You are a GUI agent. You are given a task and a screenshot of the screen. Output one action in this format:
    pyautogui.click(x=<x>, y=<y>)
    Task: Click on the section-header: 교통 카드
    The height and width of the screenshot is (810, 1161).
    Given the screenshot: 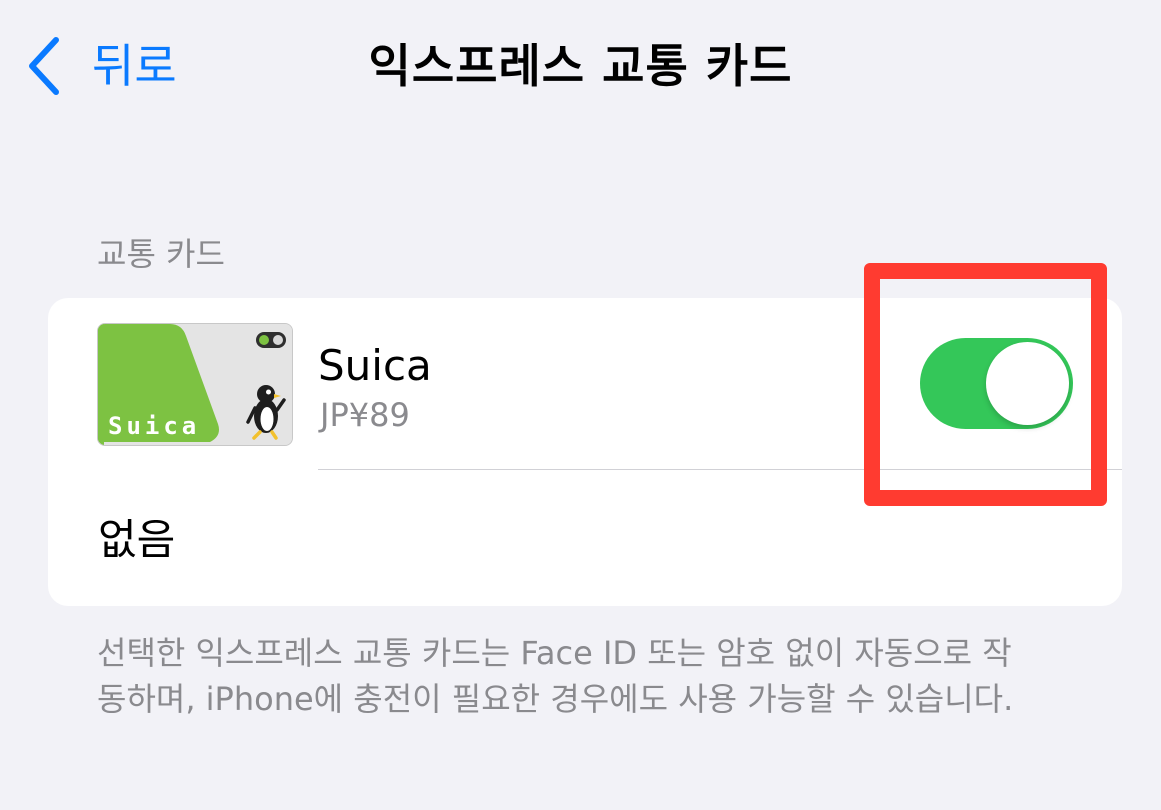 What is the action you would take?
    pyautogui.click(x=161, y=254)
    